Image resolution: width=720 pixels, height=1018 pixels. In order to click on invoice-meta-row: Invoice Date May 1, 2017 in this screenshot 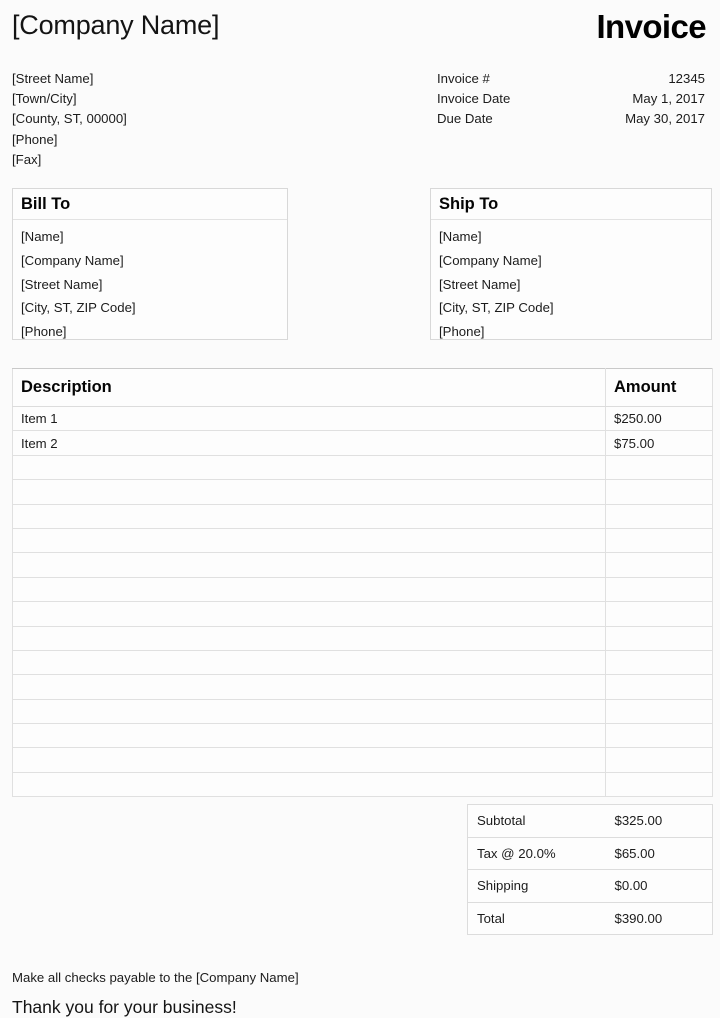, I will do `click(571, 99)`.